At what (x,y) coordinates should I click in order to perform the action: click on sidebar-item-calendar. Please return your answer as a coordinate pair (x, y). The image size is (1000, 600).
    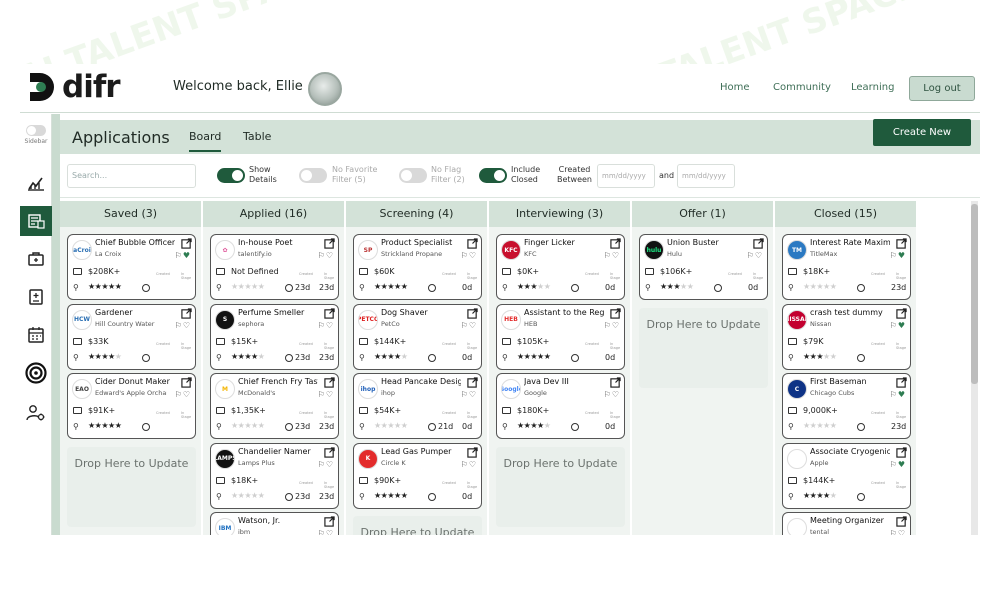
    Looking at the image, I should click on (36, 335).